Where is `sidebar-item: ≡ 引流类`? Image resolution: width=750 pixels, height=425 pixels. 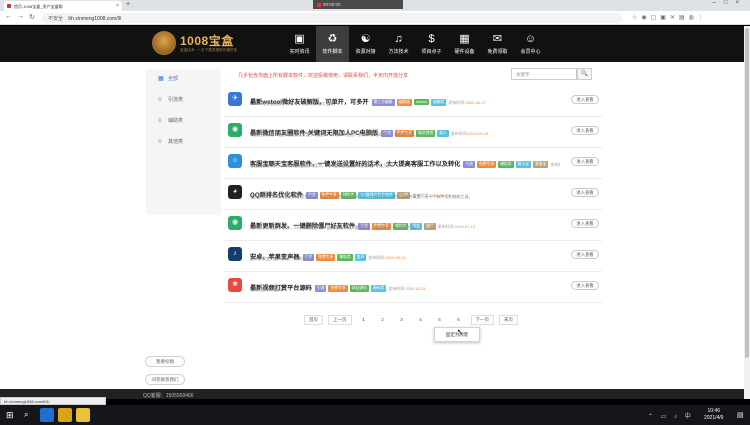
sidebar-item: ≡ 引流类 is located at coordinates (183, 100).